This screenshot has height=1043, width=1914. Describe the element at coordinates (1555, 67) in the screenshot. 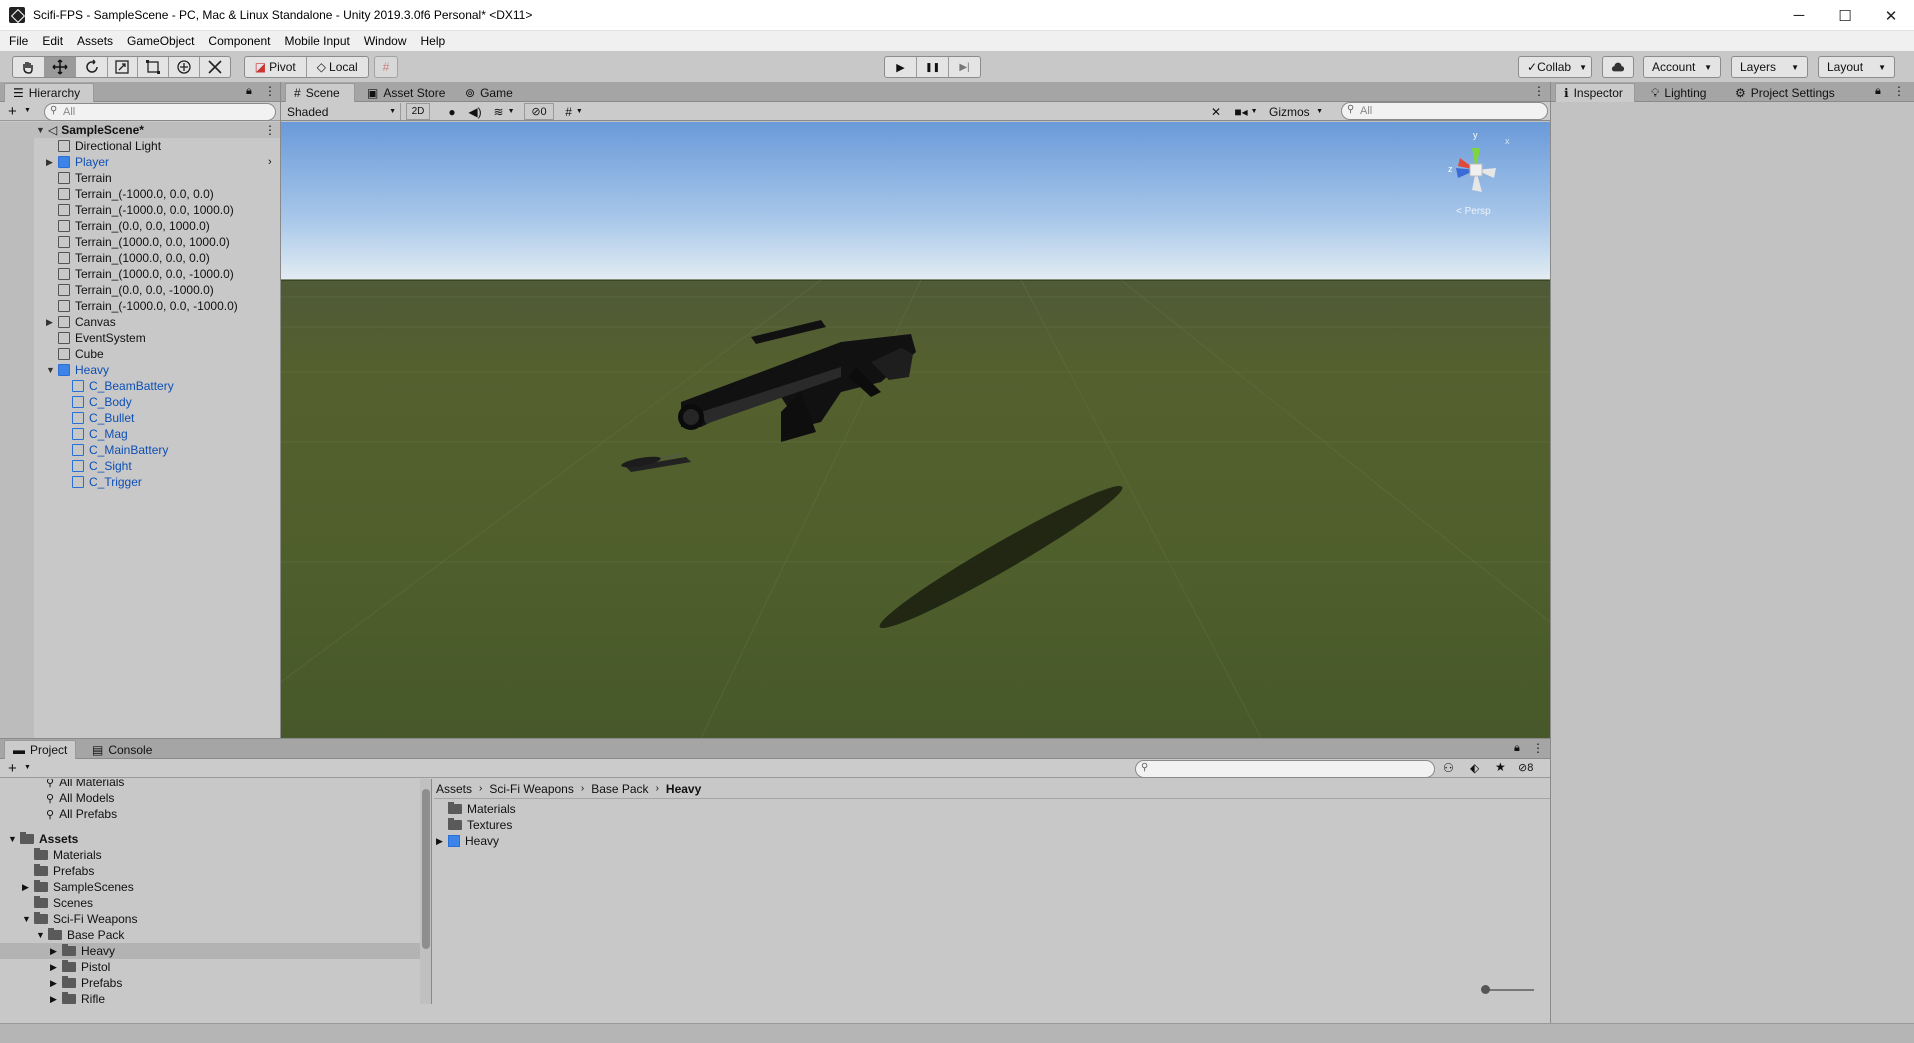

I see `collab-dropdown: ✓Collab ▼` at that location.